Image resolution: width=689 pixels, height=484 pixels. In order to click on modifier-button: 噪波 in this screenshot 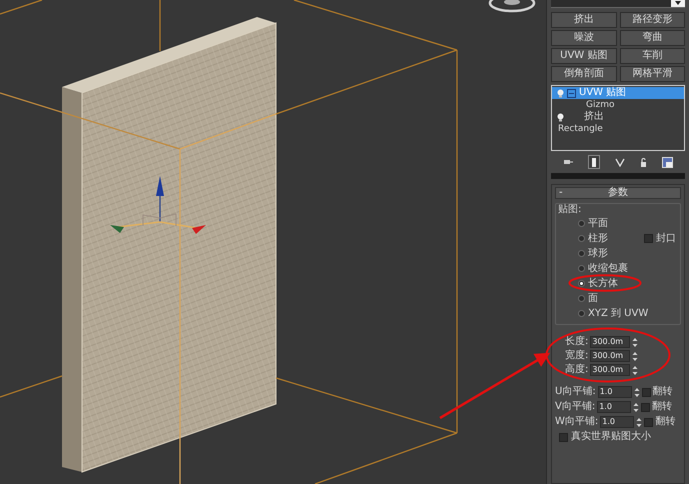, I will do `click(583, 38)`.